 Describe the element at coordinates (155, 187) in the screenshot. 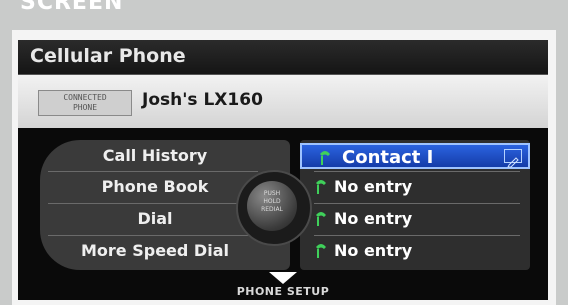

I see `menu-item-phone-book: Phone Book` at that location.